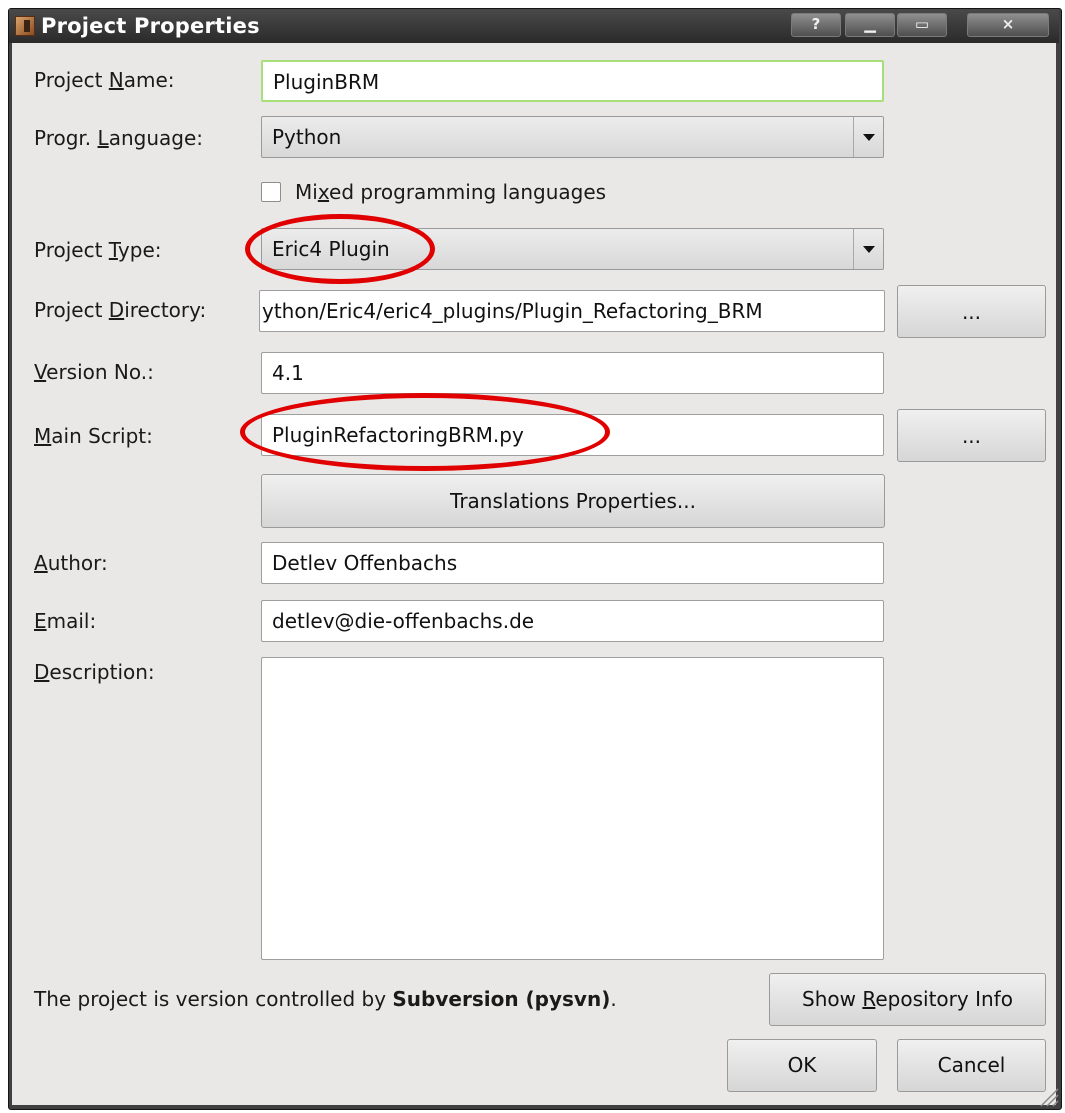 The height and width of the screenshot is (1113, 1065). What do you see at coordinates (1048, 1096) in the screenshot?
I see `resize-grip-icon` at bounding box center [1048, 1096].